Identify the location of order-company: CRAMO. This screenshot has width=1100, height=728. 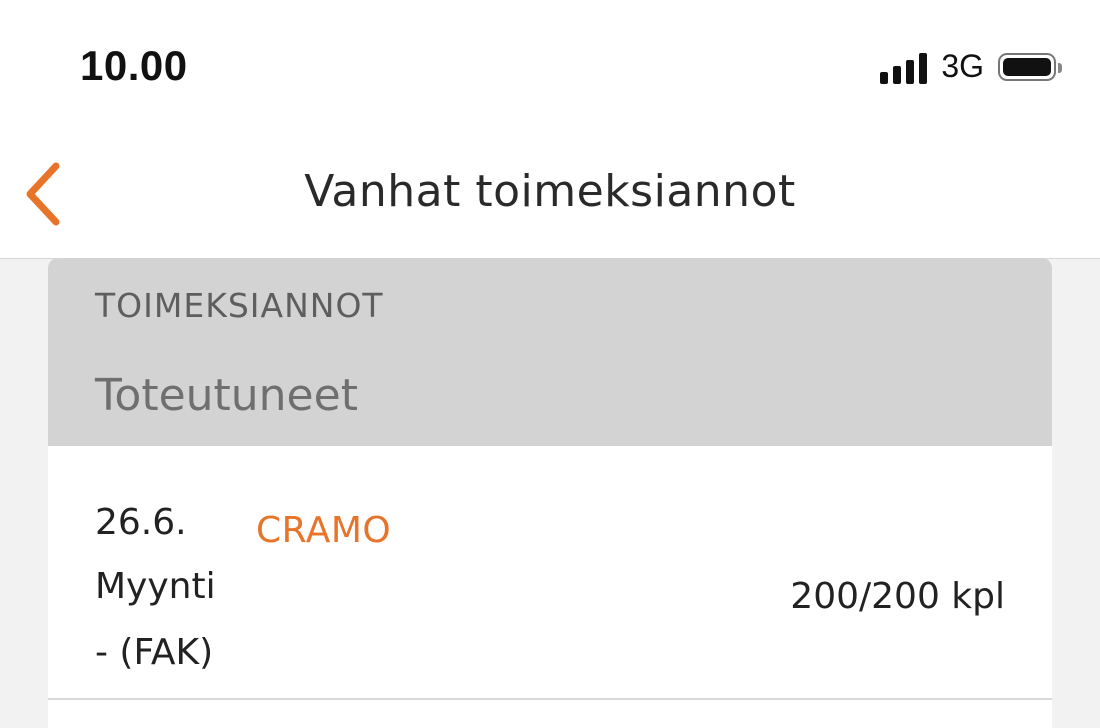
(324, 530).